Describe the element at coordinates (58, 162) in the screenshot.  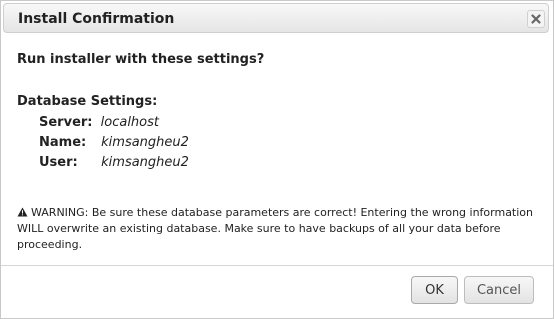
I see `user-label: User:` at that location.